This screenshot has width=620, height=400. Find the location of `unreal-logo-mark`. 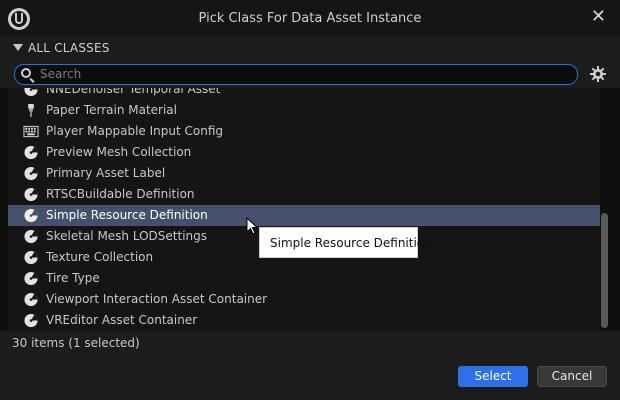

unreal-logo-mark is located at coordinates (19, 18).